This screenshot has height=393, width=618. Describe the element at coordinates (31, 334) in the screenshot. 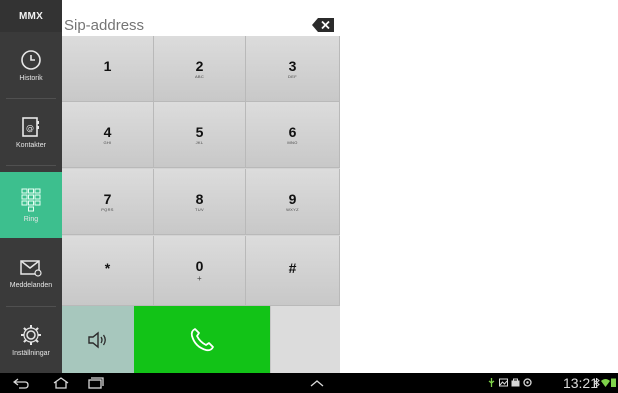

I see `gear-icon` at that location.